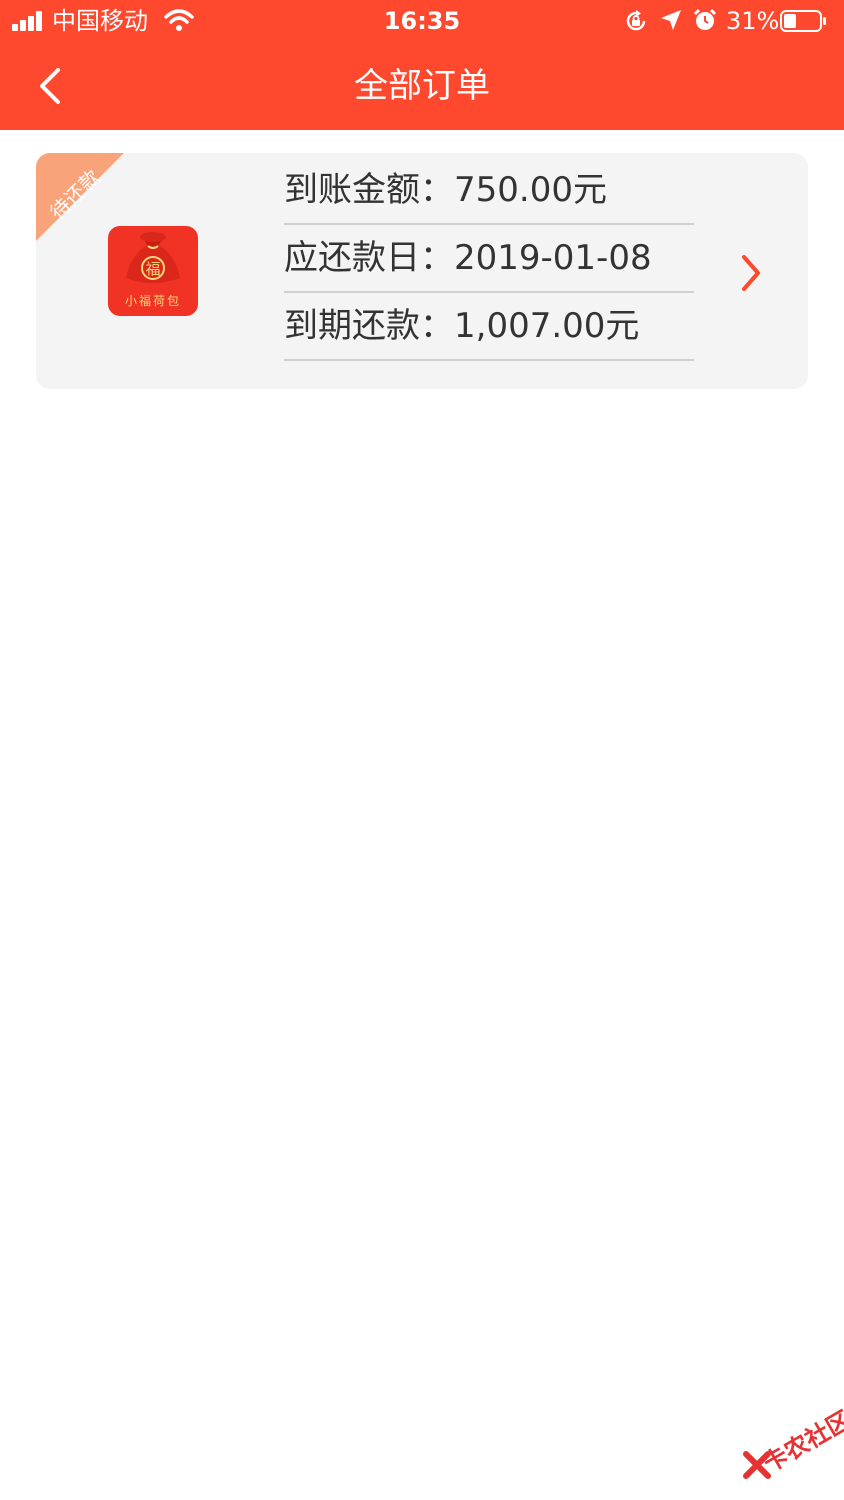 The image size is (844, 1500). Describe the element at coordinates (369, 326) in the screenshot. I see `repayment-amount-label: 到期还款：` at that location.